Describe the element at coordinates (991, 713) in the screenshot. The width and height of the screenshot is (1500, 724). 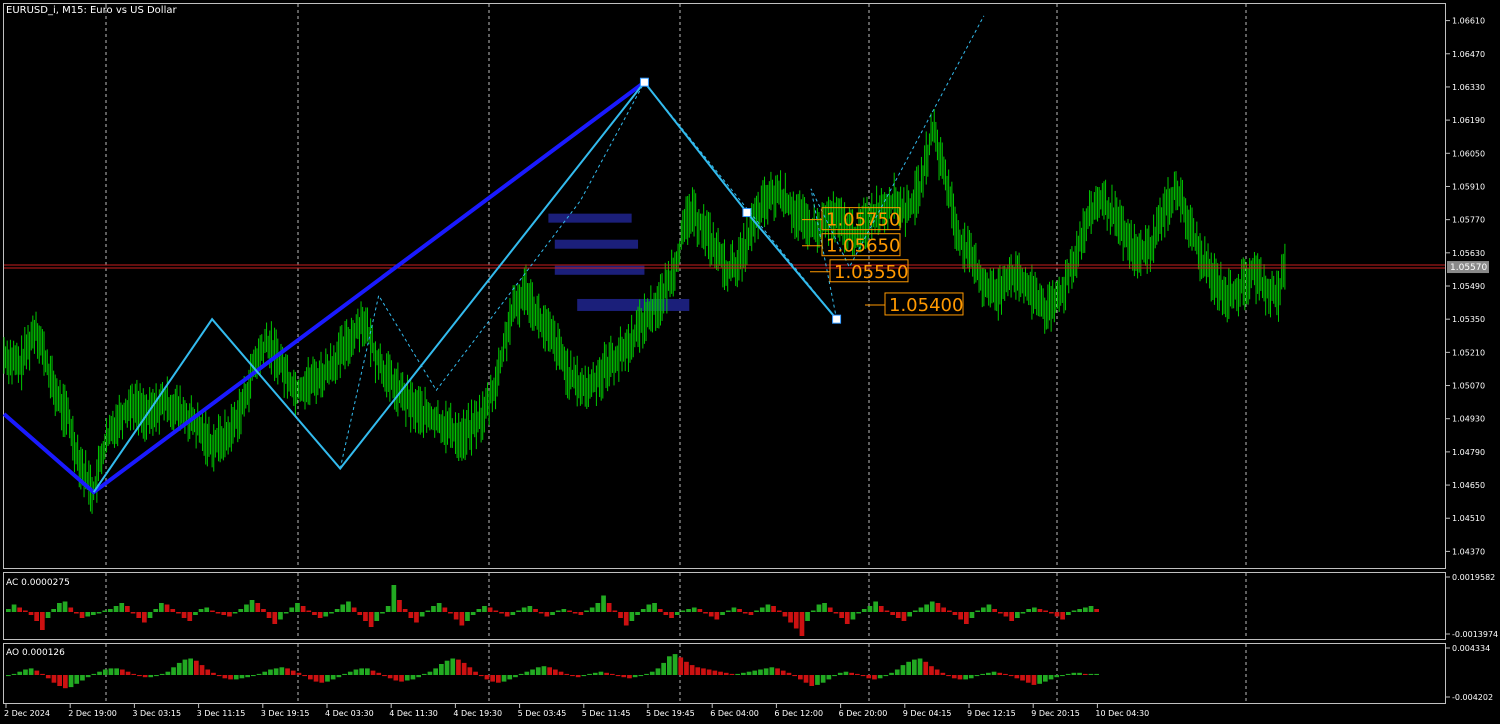
I see `x-tick-label: 9 Dec 12:15` at that location.